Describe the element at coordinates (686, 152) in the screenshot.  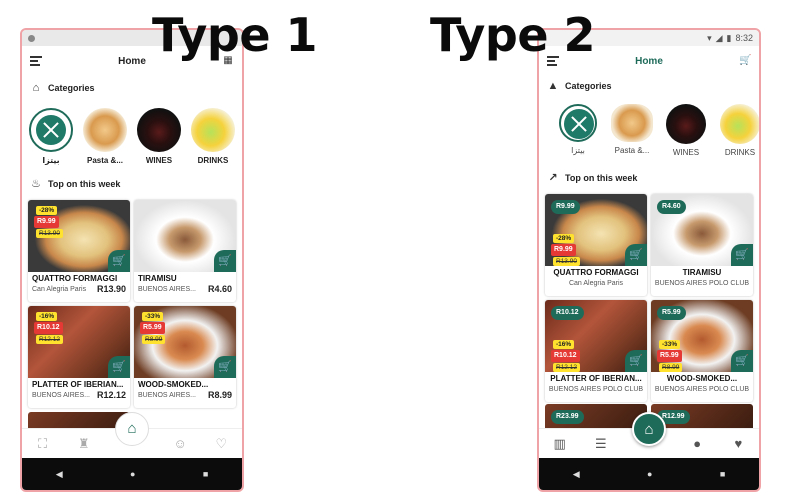
I see `category-label: WINES` at that location.